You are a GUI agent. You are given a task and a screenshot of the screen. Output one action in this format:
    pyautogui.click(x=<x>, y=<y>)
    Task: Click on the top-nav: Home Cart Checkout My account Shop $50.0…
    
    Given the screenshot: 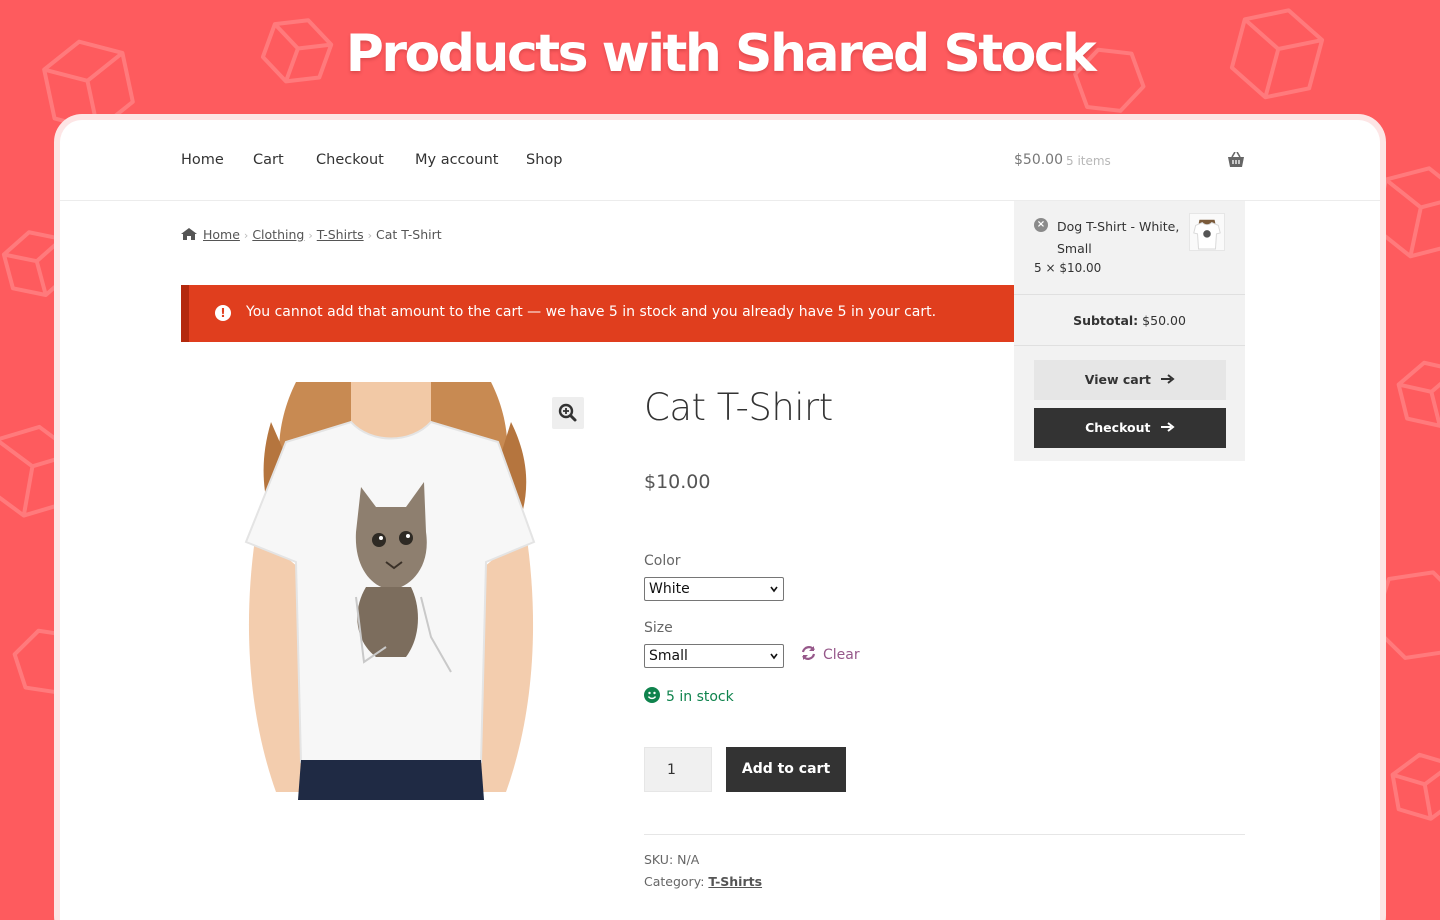 What is the action you would take?
    pyautogui.click(x=720, y=160)
    